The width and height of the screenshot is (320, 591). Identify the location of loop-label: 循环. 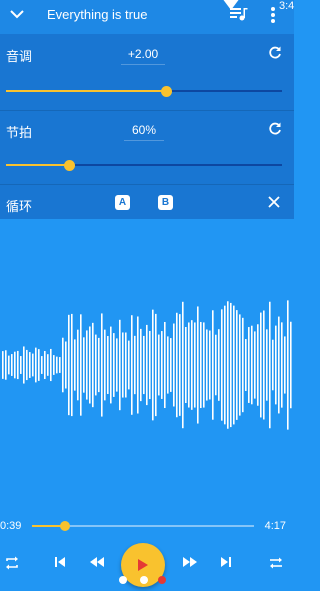
(19, 206).